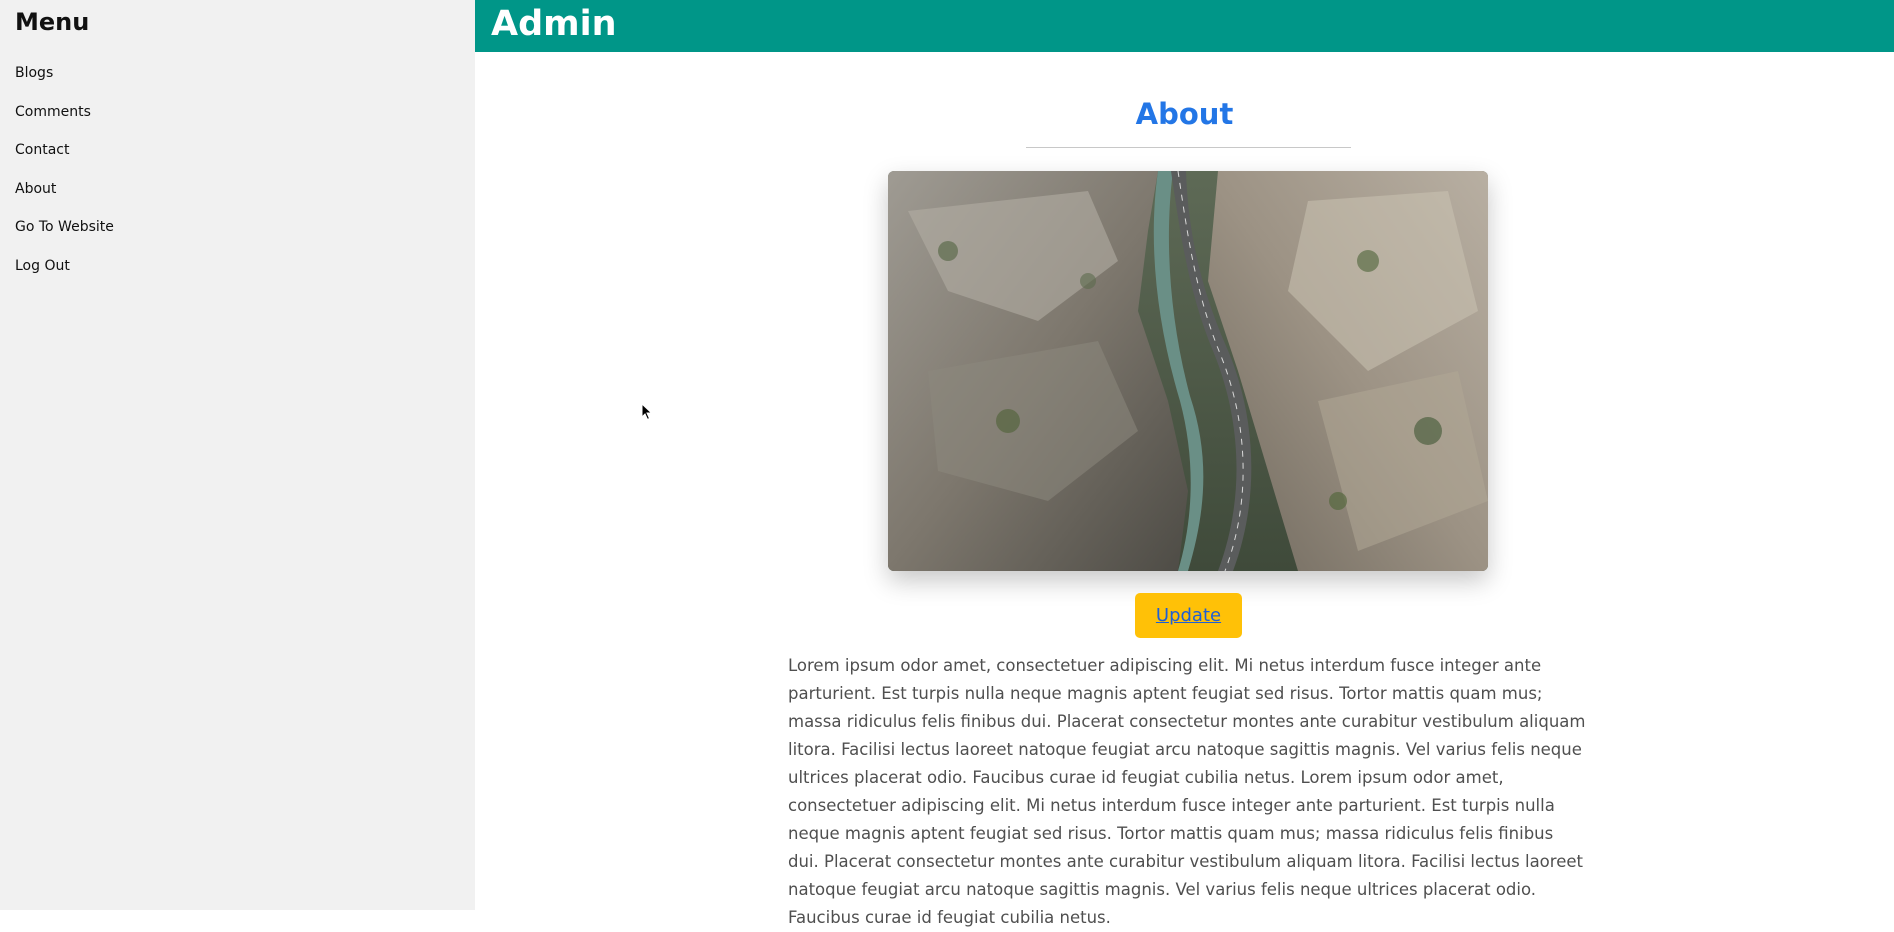 The image size is (1894, 932). I want to click on sidebar-item-contact: Contact, so click(64, 158).